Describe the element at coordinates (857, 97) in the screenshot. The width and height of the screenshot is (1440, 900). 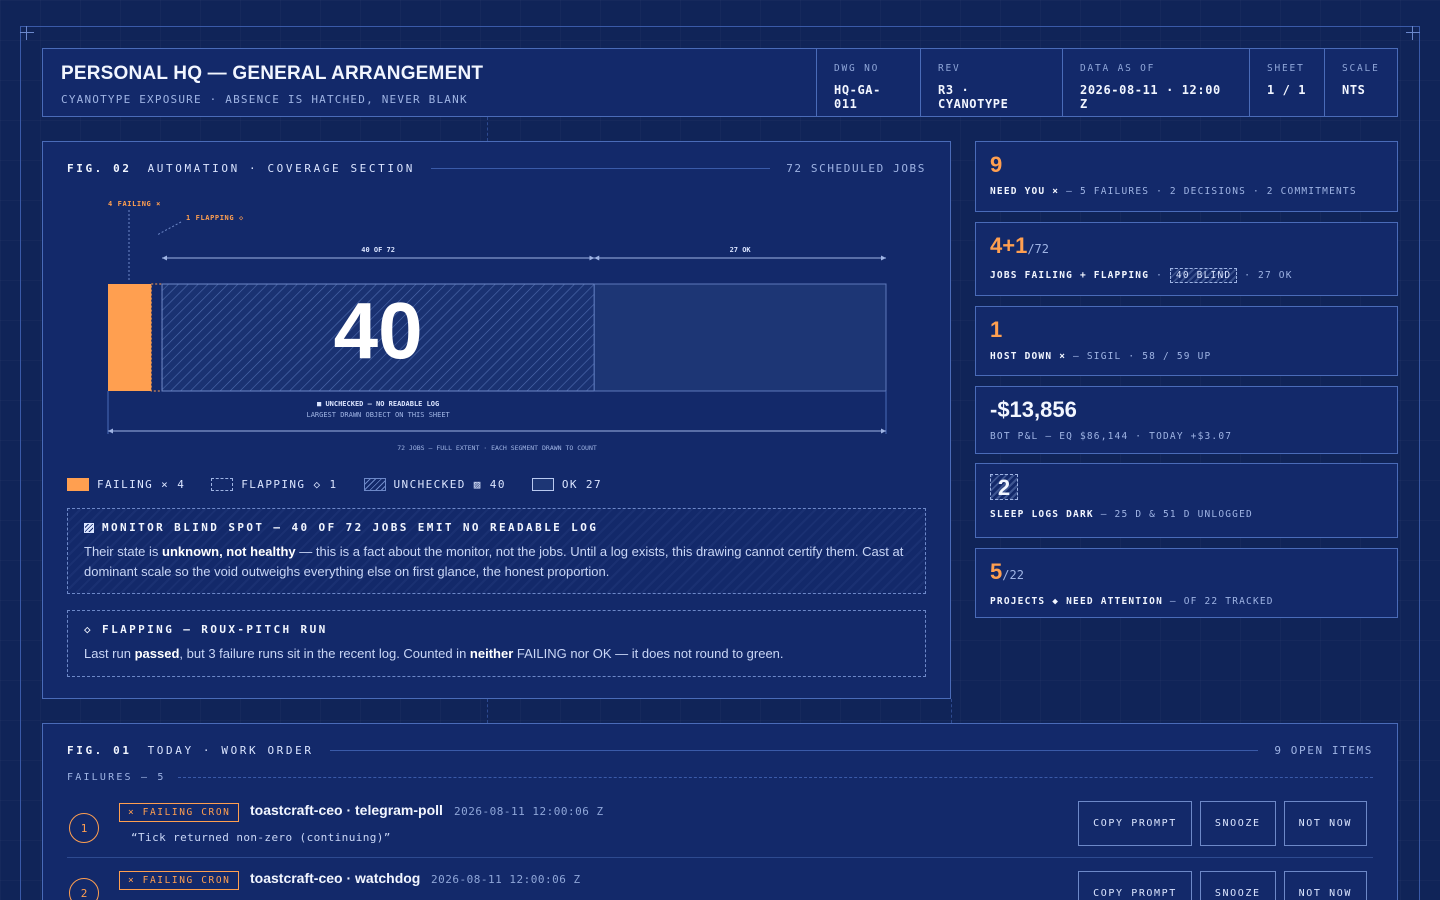
I see `title-cell-value: HQ-GA-011` at that location.